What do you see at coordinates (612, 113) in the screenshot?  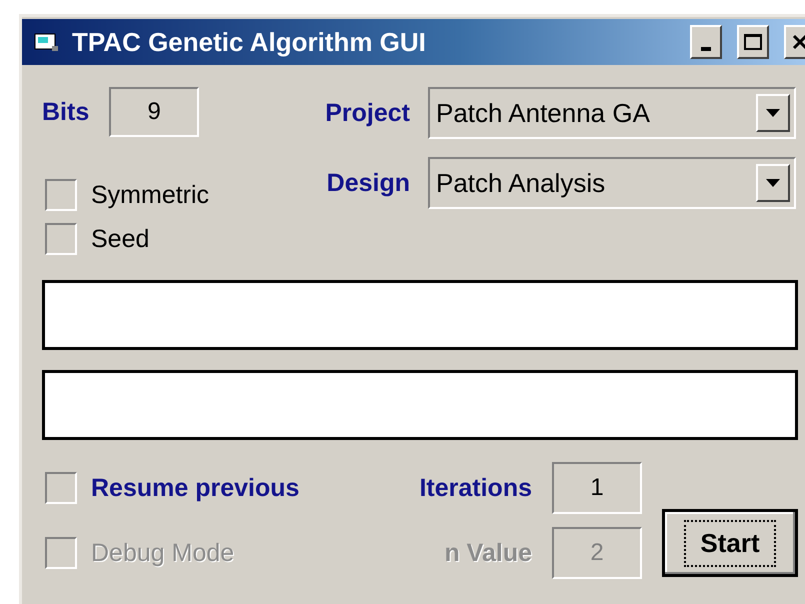 I see `dropdown: Patch Antenna GA` at bounding box center [612, 113].